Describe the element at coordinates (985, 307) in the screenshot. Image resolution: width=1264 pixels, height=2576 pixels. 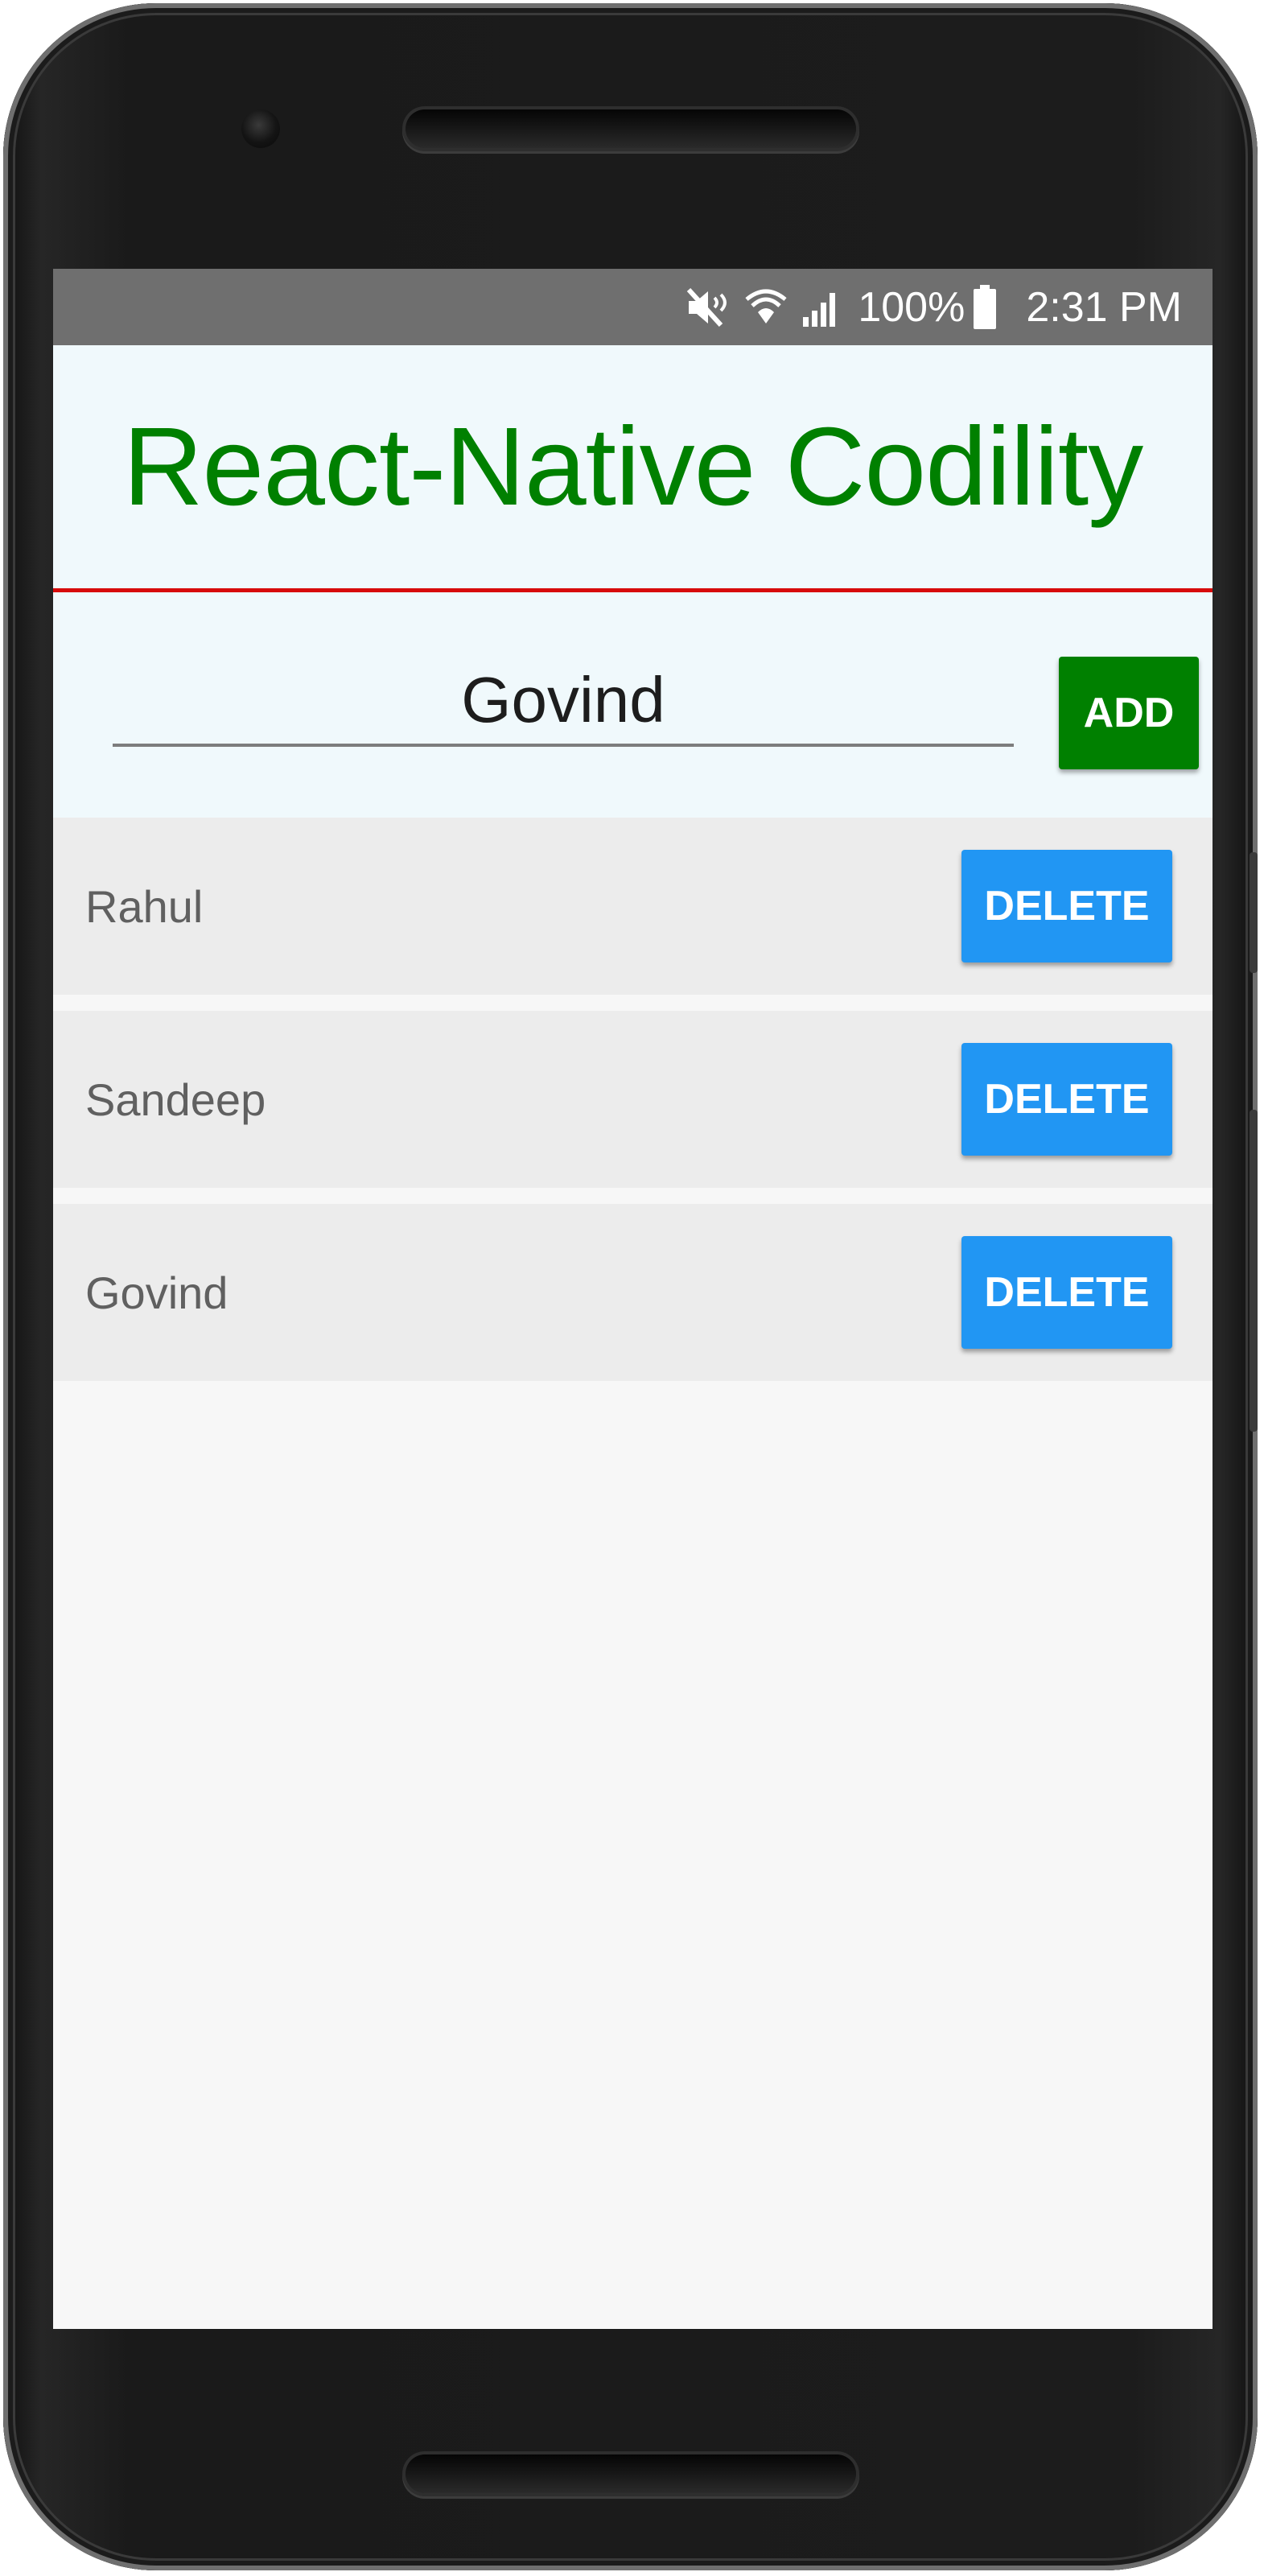
I see `battery-icon` at that location.